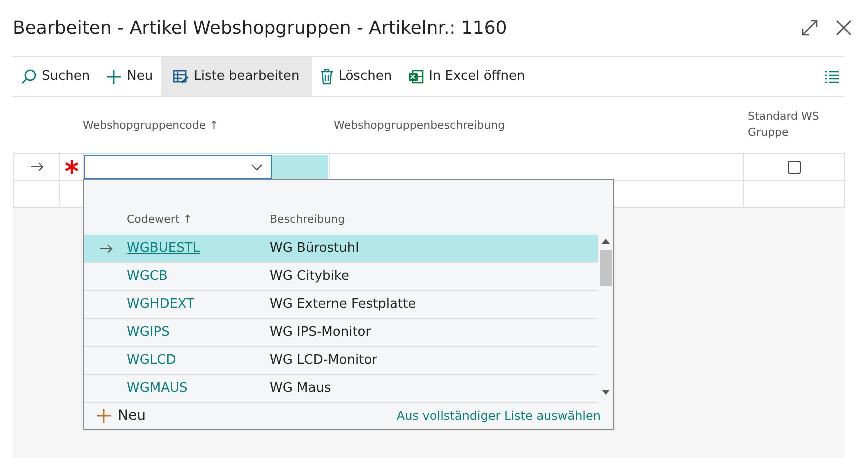 The height and width of the screenshot is (458, 864). What do you see at coordinates (260, 28) in the screenshot?
I see `window-title: Bearbeiten - Artikel Webshopgruppen - Artikelnr.: 1160` at bounding box center [260, 28].